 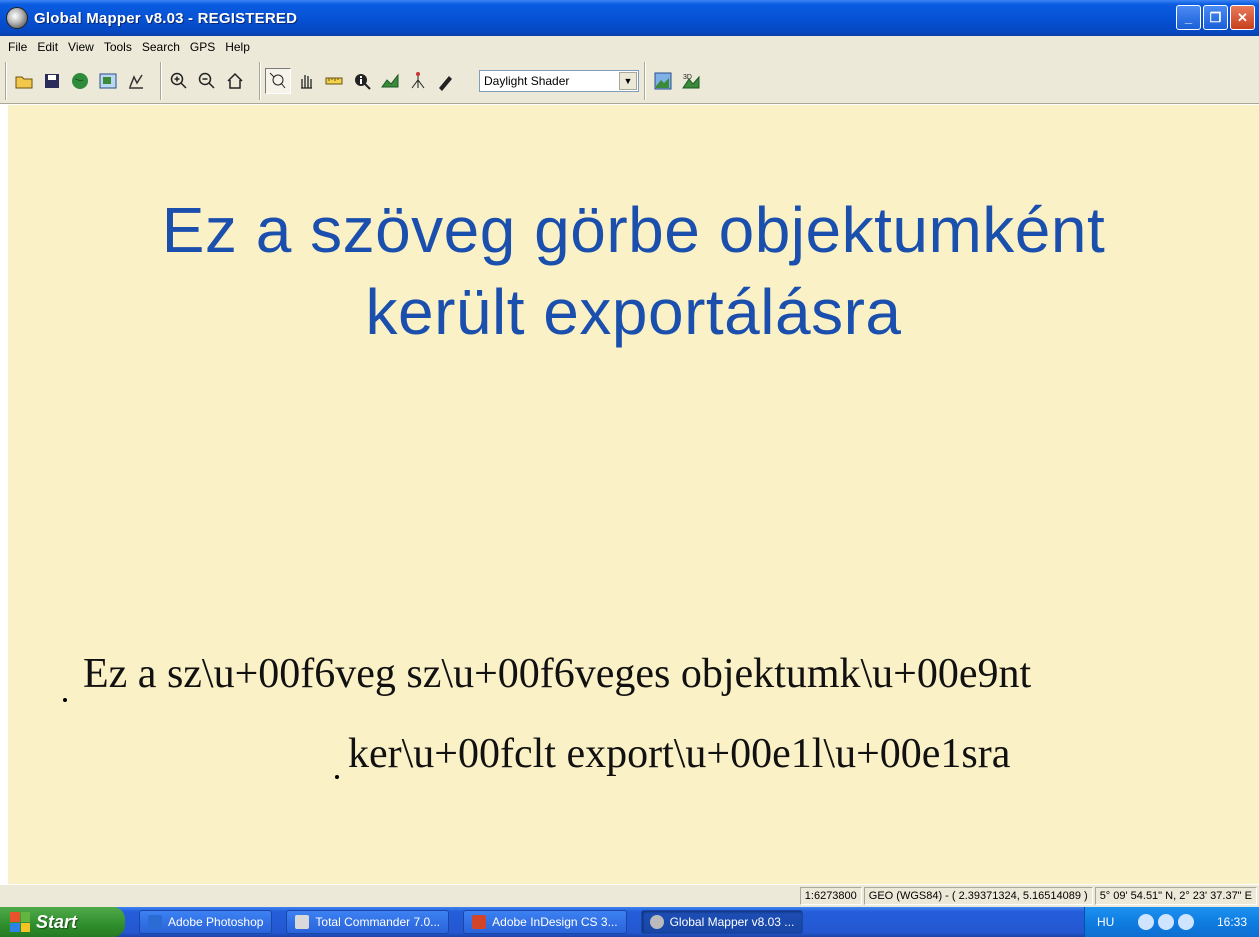 What do you see at coordinates (527, 80) in the screenshot?
I see `shader-select-value: Daylight Shader` at bounding box center [527, 80].